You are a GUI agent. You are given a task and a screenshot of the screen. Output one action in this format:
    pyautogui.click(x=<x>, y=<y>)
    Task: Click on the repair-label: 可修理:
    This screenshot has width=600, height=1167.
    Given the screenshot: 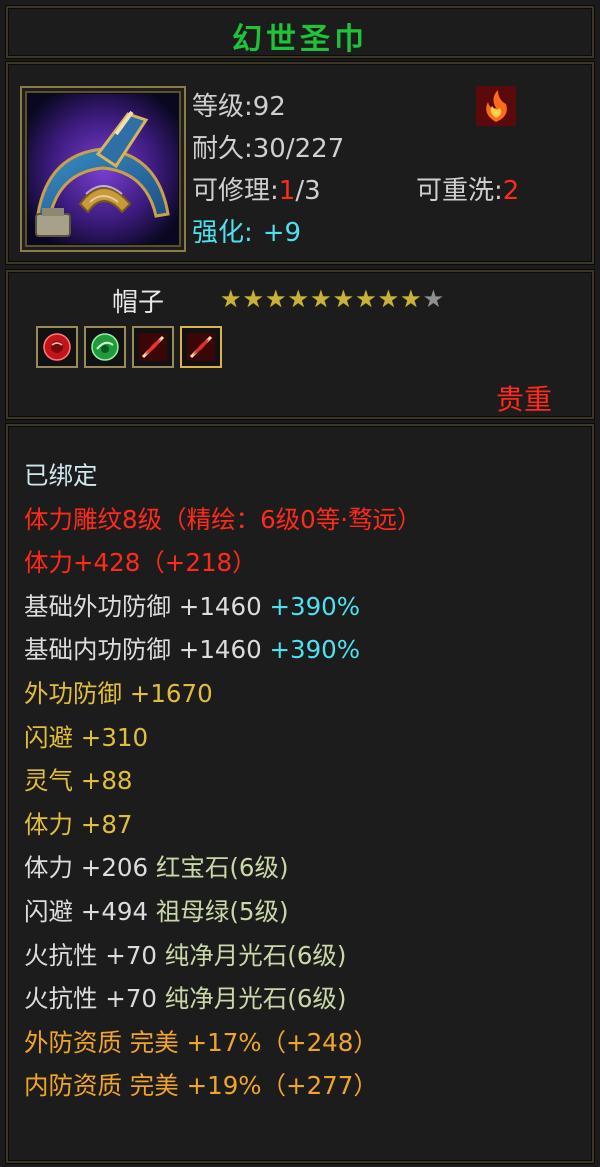 What is the action you would take?
    pyautogui.click(x=235, y=191)
    